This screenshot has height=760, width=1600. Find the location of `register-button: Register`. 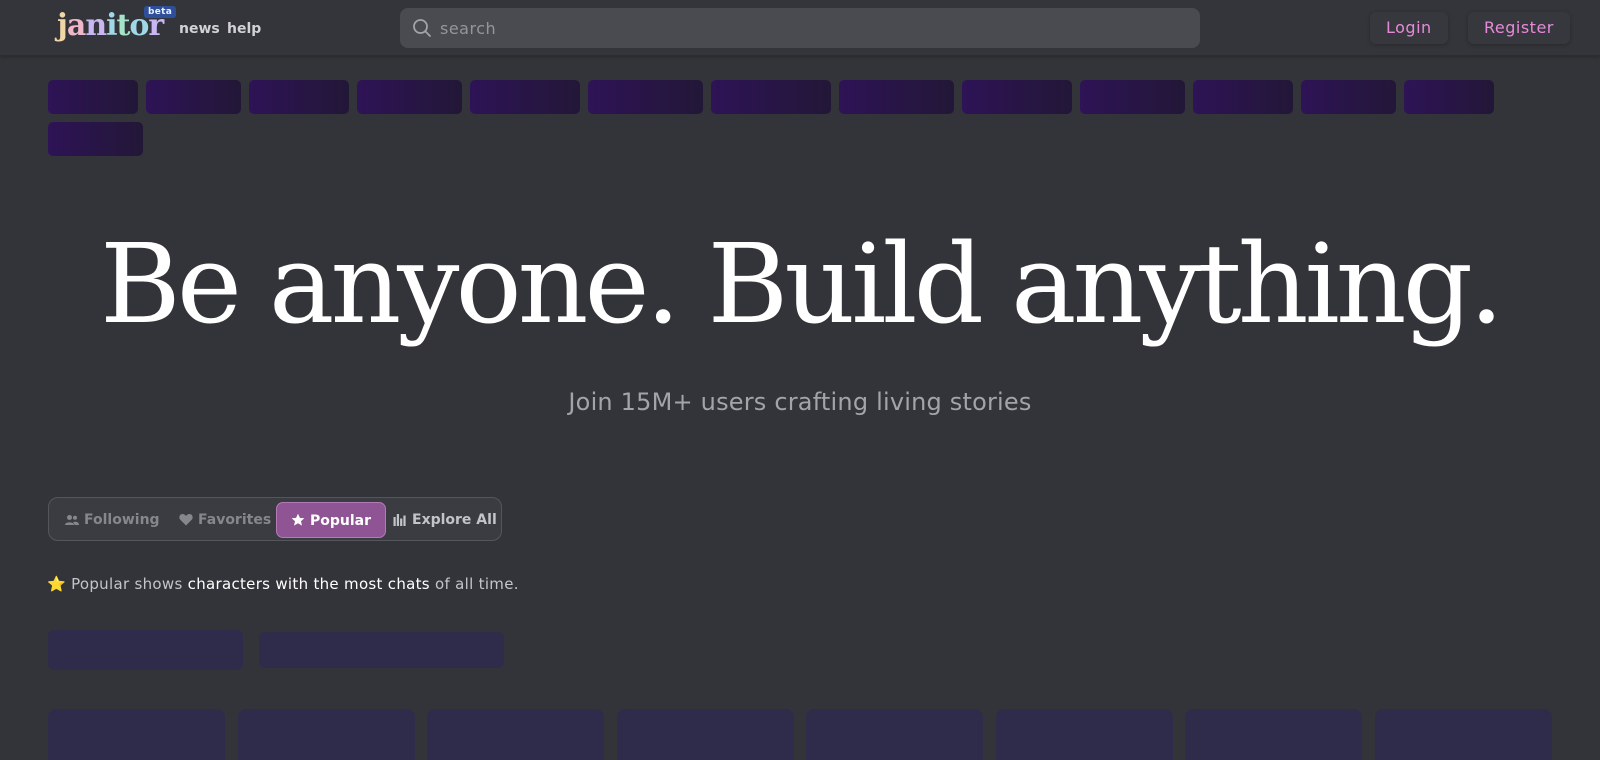

register-button: Register is located at coordinates (1519, 28).